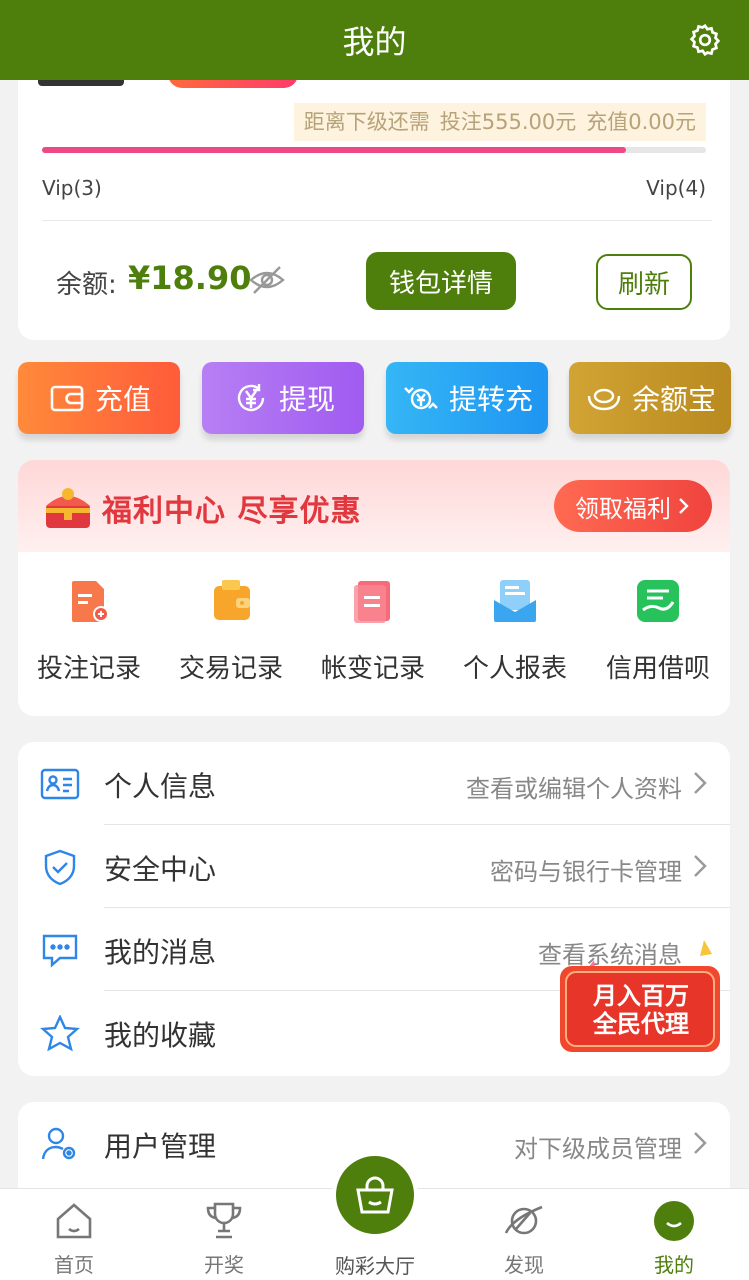 The width and height of the screenshot is (749, 1280). I want to click on account-change-records-item: 帐变记录, so click(373, 630).